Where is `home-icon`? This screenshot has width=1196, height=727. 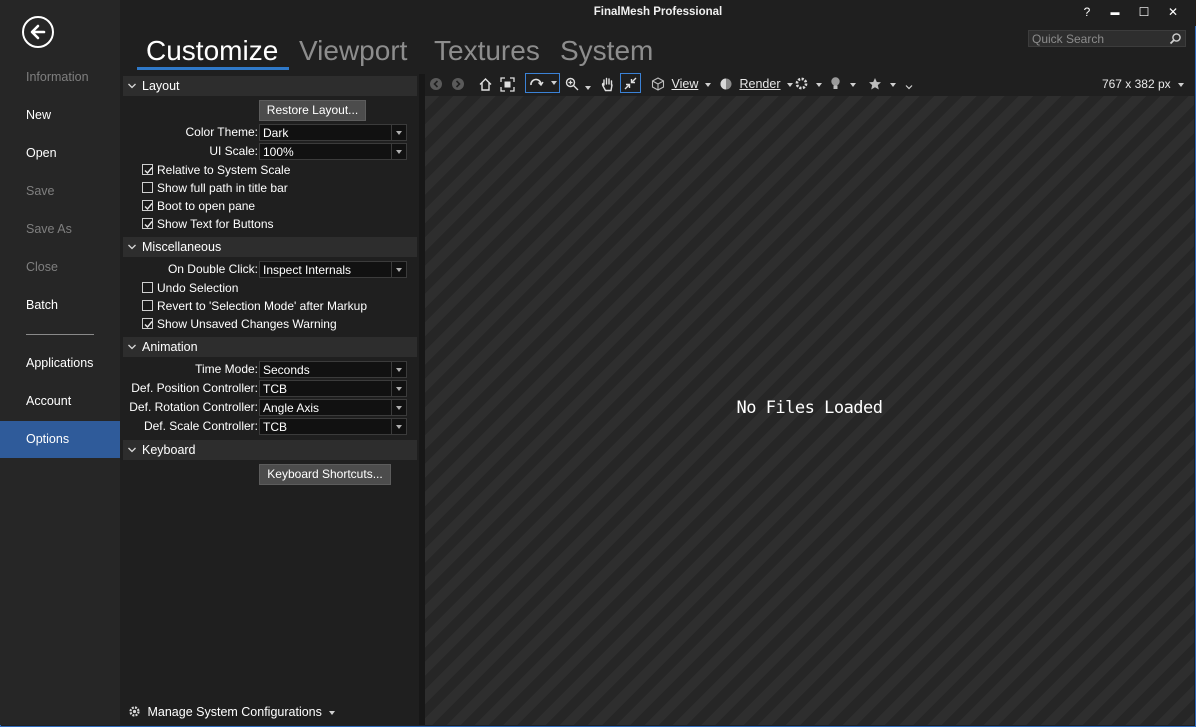 home-icon is located at coordinates (485, 84).